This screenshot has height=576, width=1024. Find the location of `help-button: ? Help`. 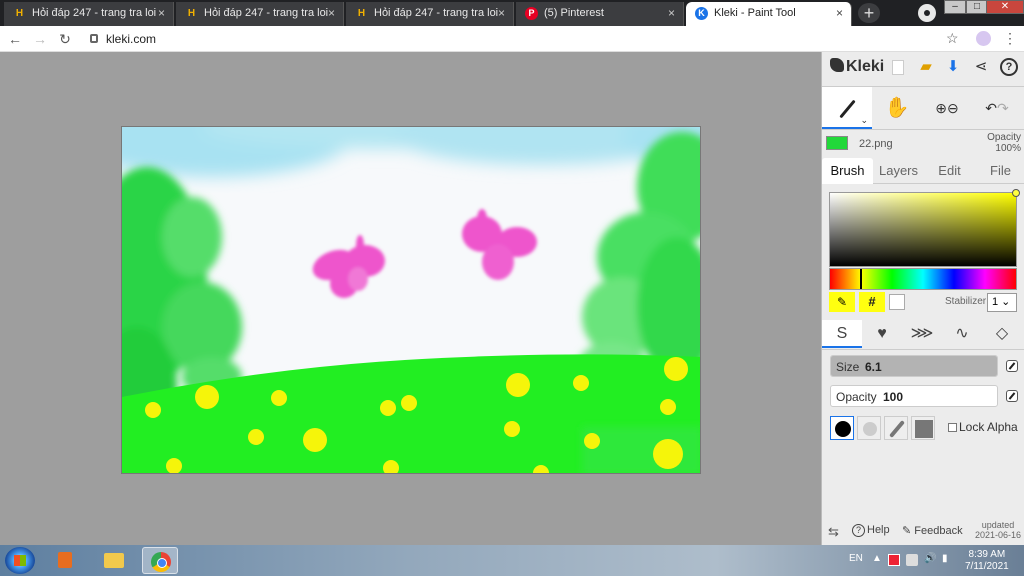

help-button: ? Help is located at coordinates (871, 530).